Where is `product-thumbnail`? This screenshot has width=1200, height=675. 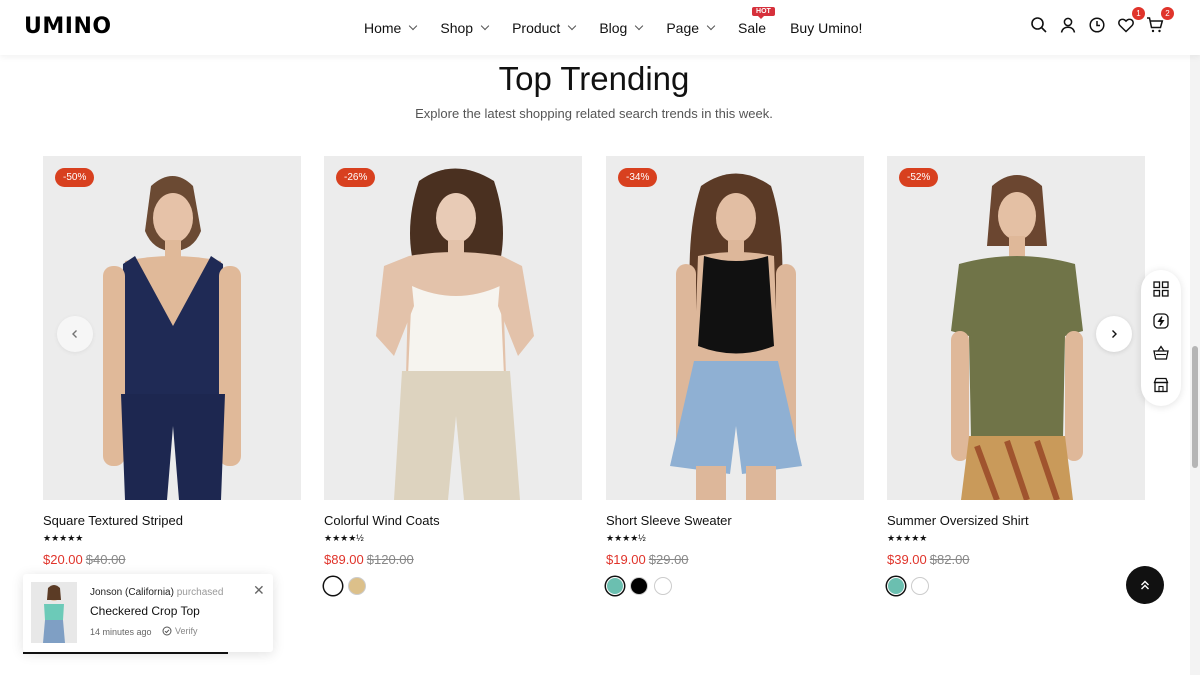
product-thumbnail is located at coordinates (54, 614).